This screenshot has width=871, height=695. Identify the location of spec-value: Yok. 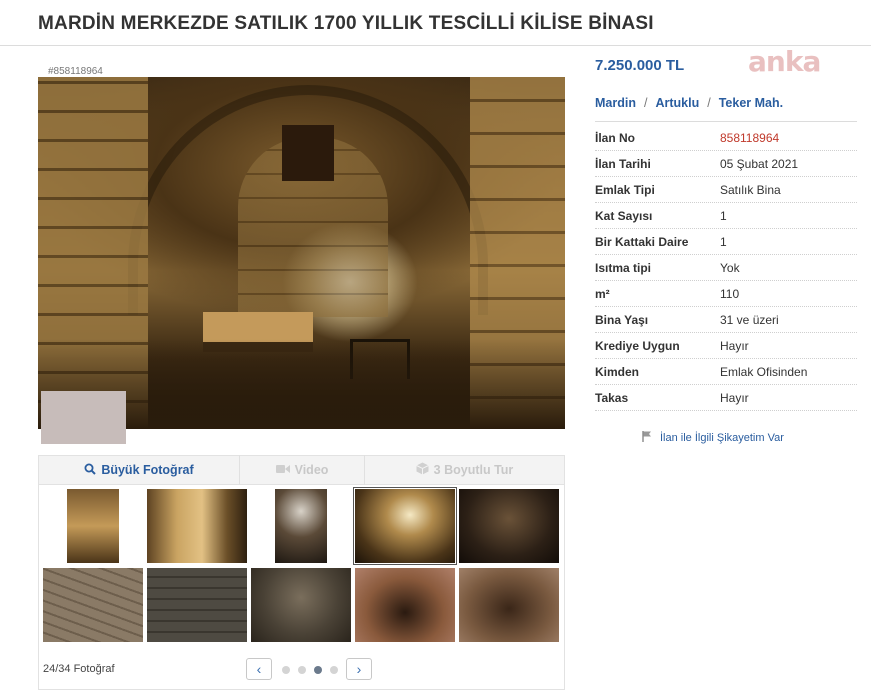
(730, 267).